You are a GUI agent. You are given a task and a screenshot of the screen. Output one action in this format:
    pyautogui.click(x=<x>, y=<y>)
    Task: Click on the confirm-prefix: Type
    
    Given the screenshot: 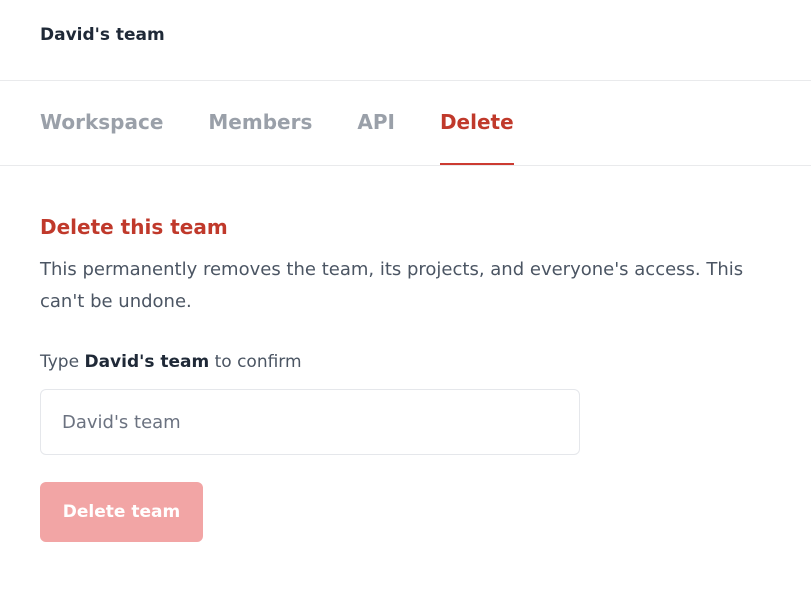 What is the action you would take?
    pyautogui.click(x=60, y=362)
    